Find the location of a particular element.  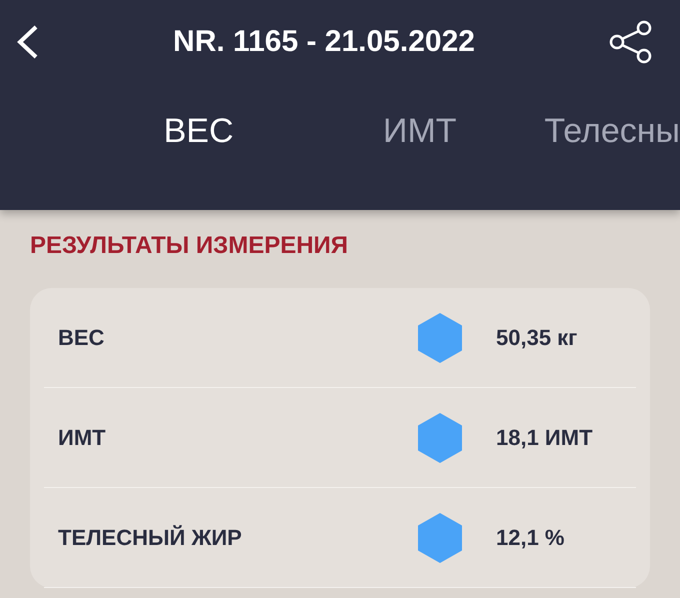

tab: ВЕС is located at coordinates (199, 131).